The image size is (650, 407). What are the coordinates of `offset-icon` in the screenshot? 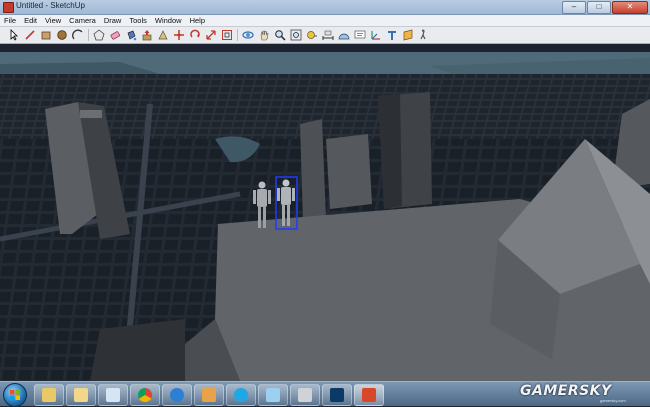 It's located at (227, 35).